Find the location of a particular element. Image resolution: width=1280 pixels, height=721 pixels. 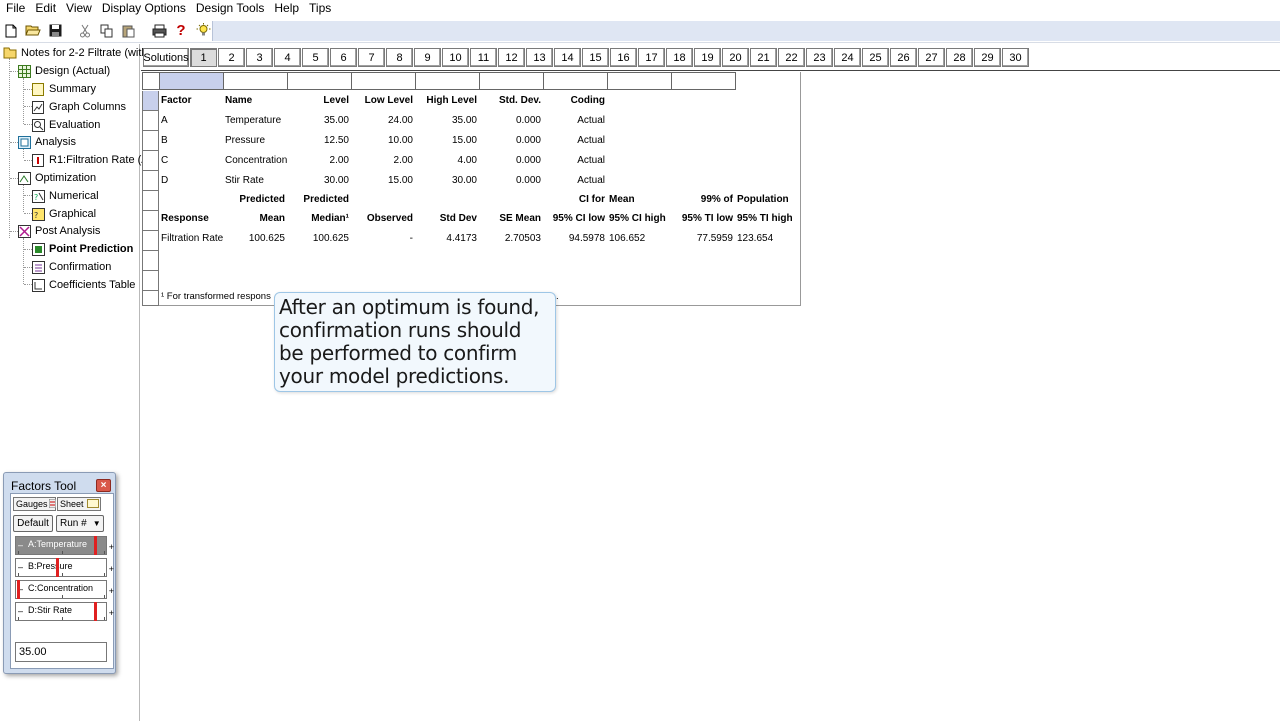

solution-tab-4: 4 is located at coordinates (287, 57).